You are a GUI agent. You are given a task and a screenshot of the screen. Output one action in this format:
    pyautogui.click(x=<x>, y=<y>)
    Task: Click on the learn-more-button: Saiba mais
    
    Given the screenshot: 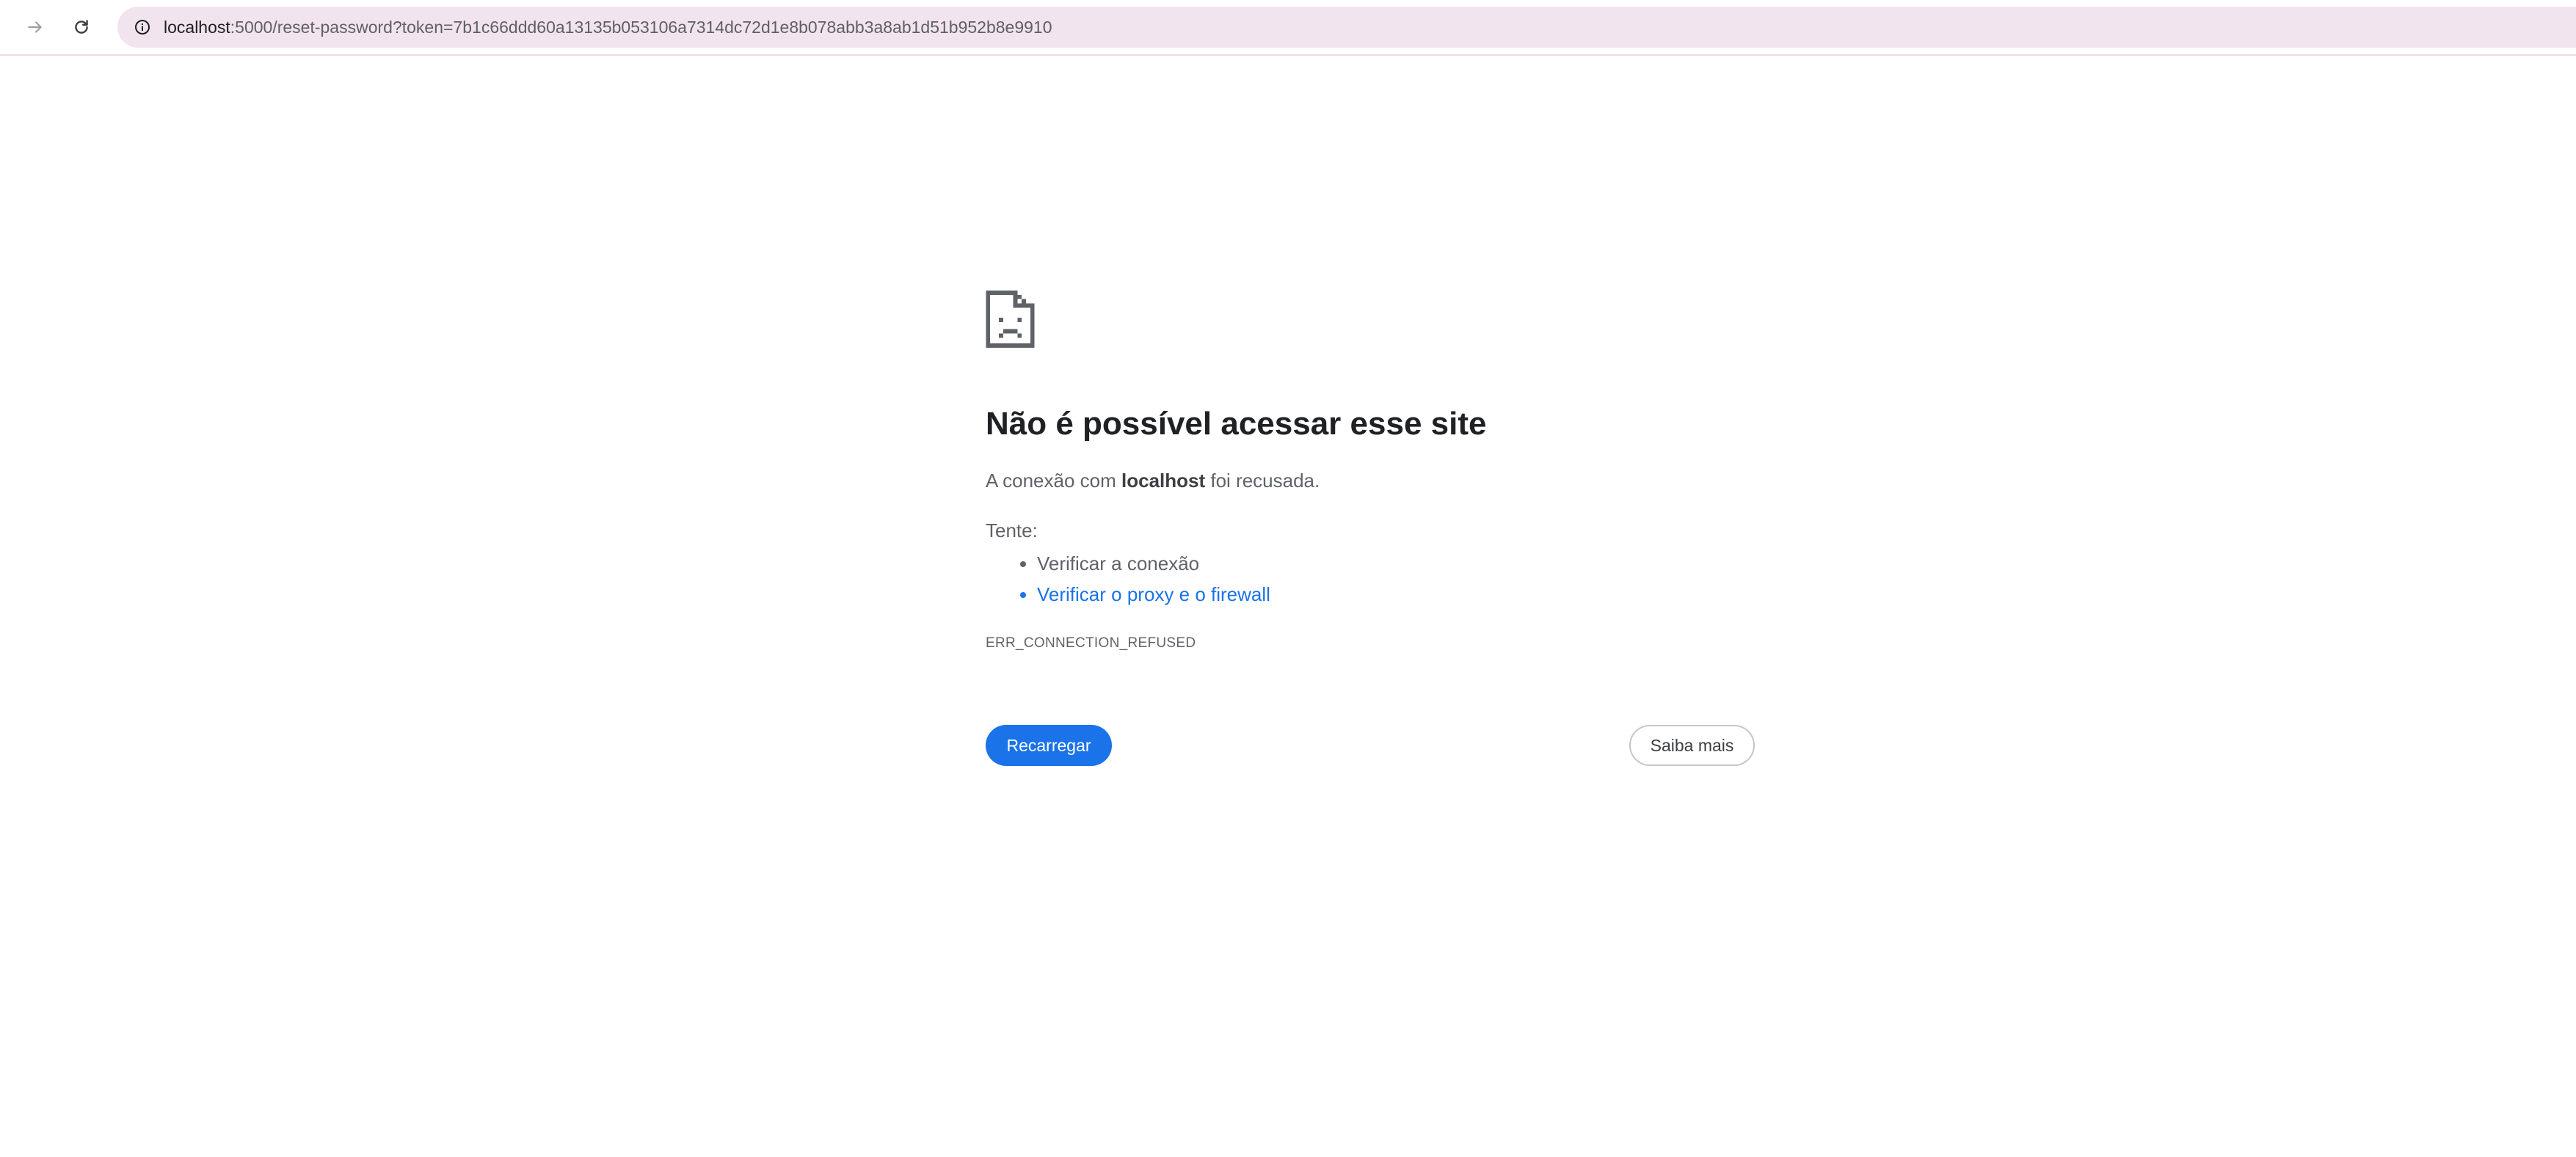 What is the action you would take?
    pyautogui.click(x=1692, y=746)
    